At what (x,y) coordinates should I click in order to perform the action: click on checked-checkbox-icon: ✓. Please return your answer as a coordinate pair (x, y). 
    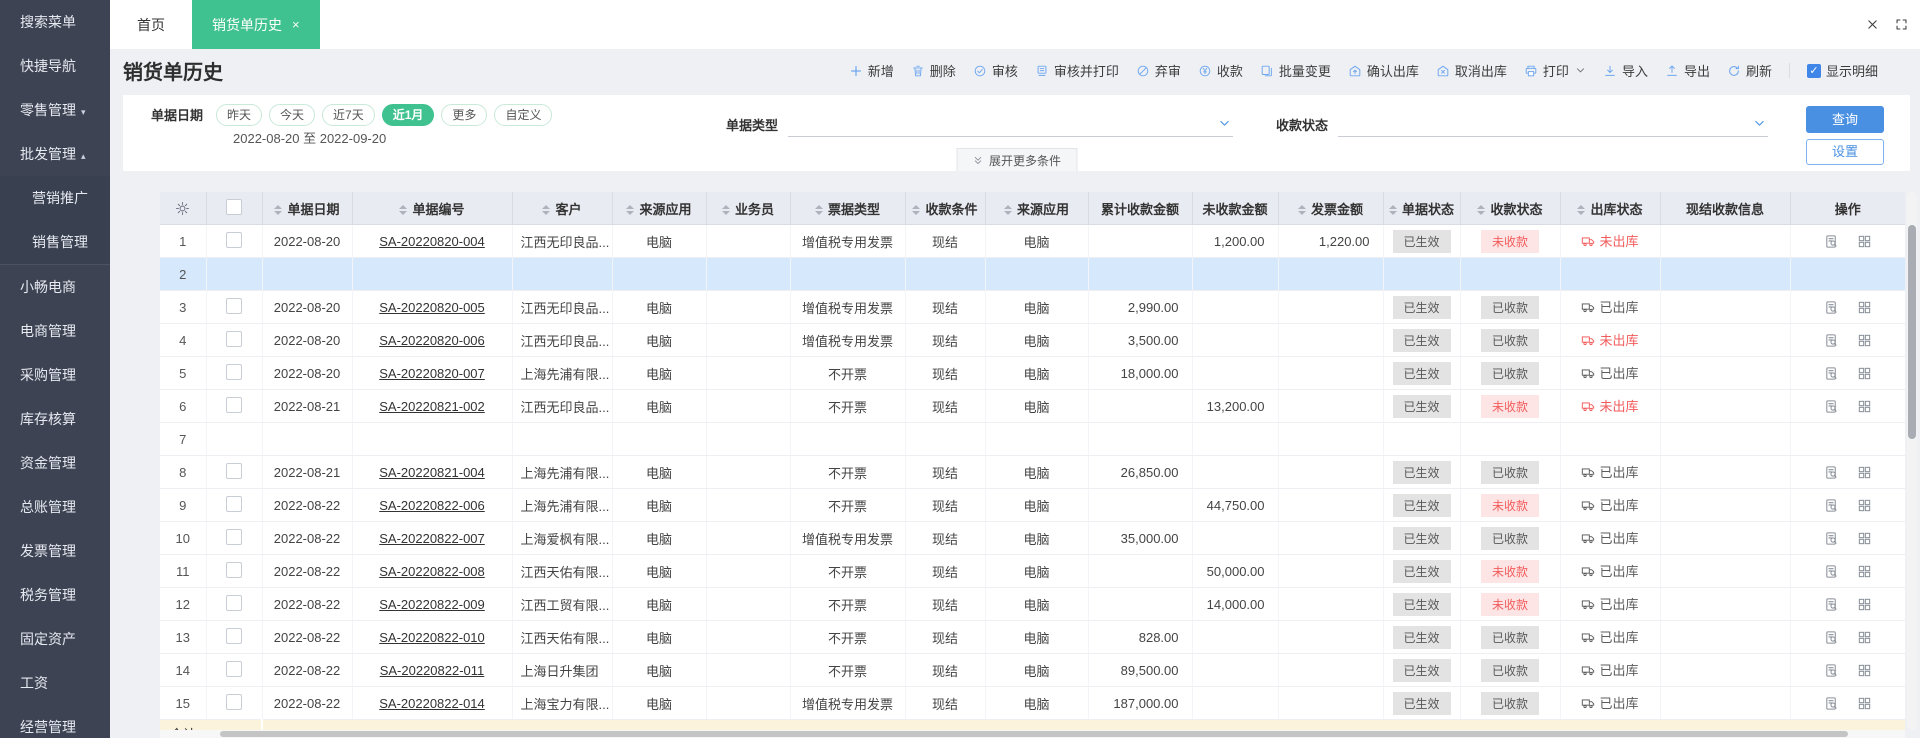
    Looking at the image, I should click on (1813, 70).